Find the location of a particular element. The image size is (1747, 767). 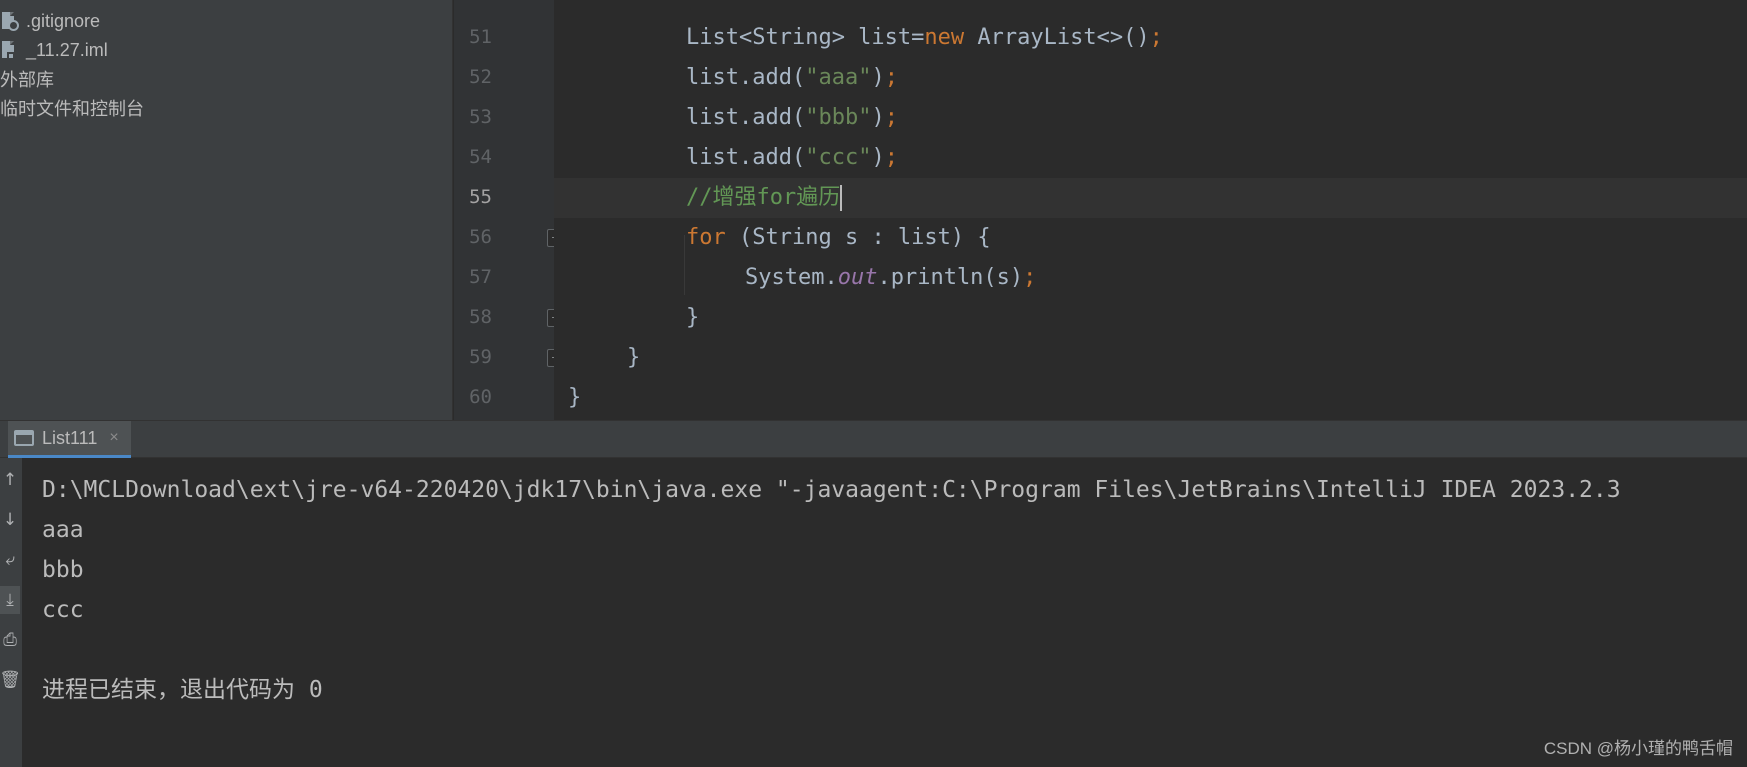

line-number: 60 is located at coordinates (480, 397).